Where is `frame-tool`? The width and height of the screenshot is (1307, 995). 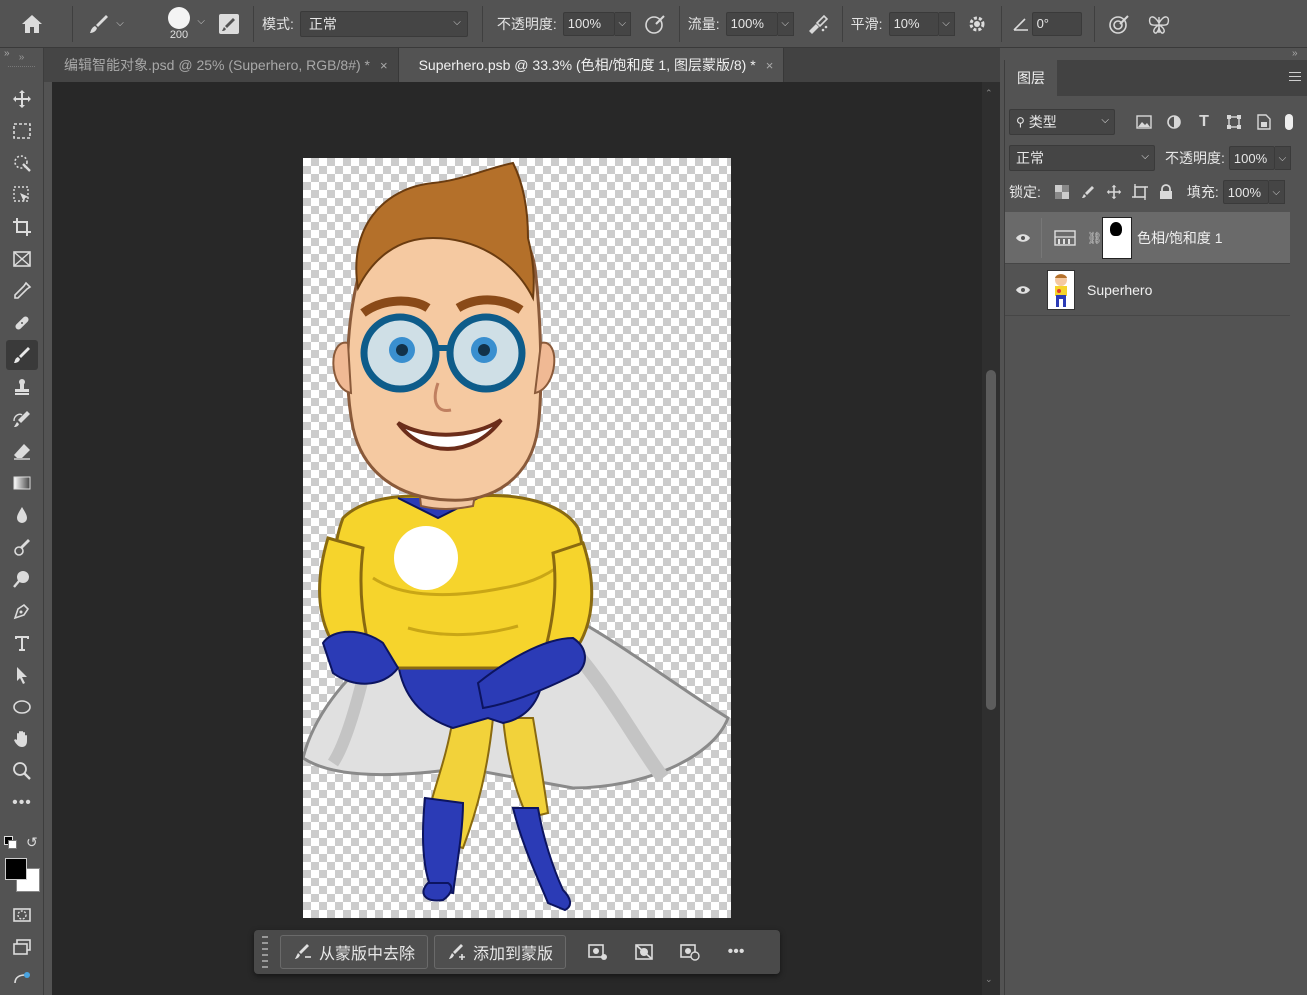
frame-tool is located at coordinates (22, 259).